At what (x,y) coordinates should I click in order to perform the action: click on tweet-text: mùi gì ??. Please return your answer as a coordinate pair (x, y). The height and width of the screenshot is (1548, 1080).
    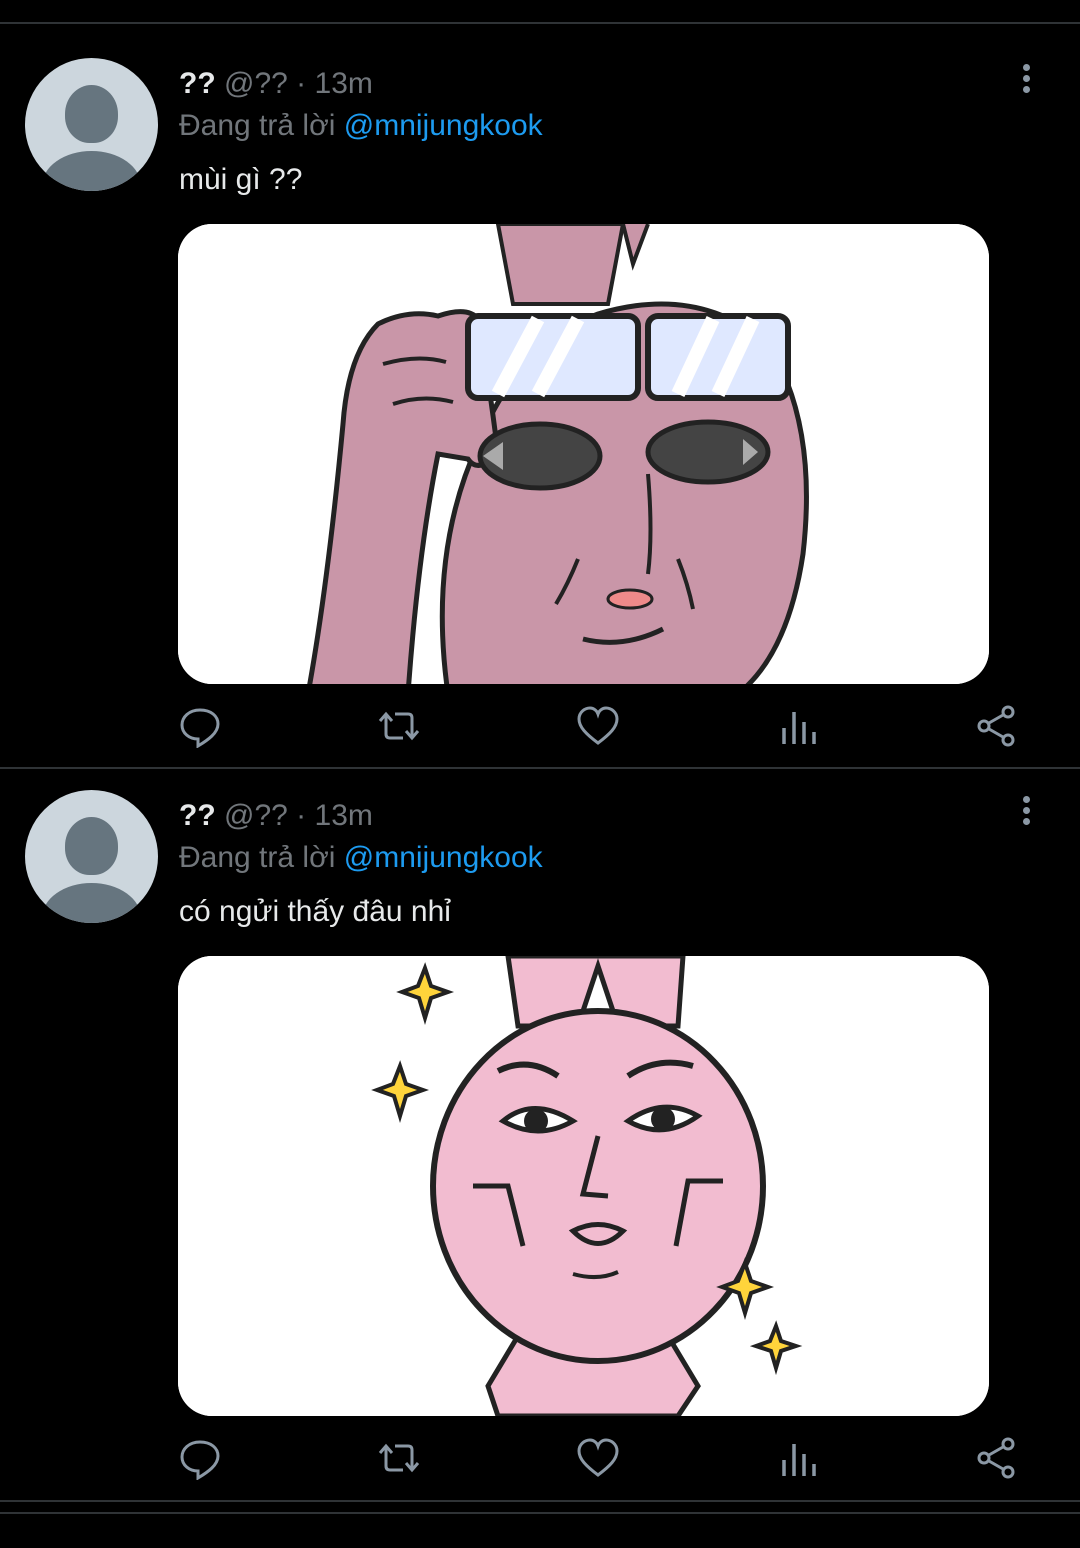
    Looking at the image, I should click on (241, 179).